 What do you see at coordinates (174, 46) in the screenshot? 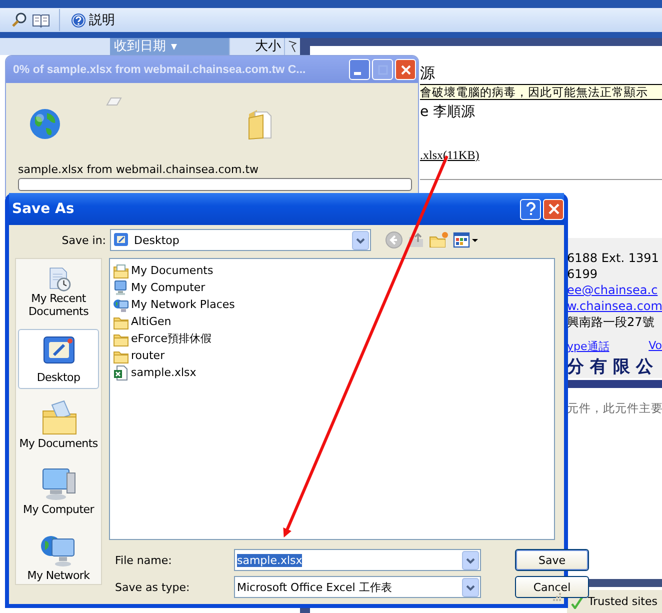
I see `sort-arrow-icon` at bounding box center [174, 46].